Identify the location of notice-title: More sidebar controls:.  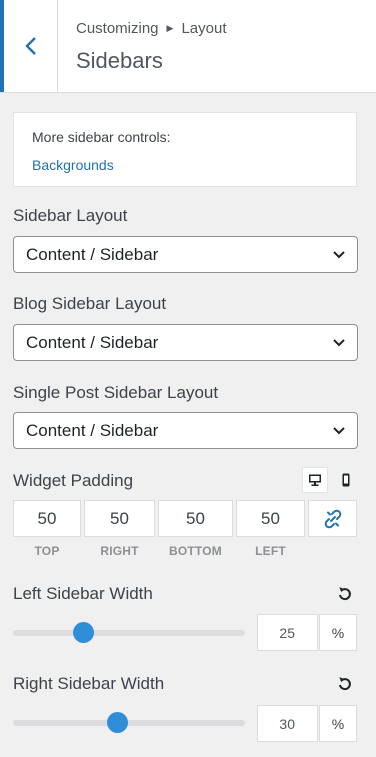
(101, 137).